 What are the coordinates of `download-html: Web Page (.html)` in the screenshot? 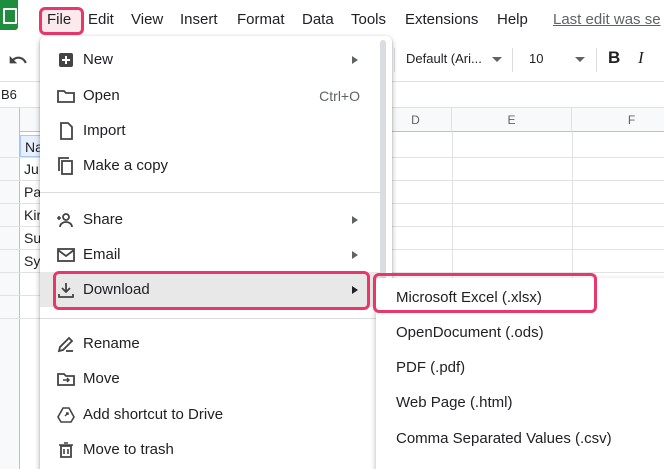 It's located at (520, 402).